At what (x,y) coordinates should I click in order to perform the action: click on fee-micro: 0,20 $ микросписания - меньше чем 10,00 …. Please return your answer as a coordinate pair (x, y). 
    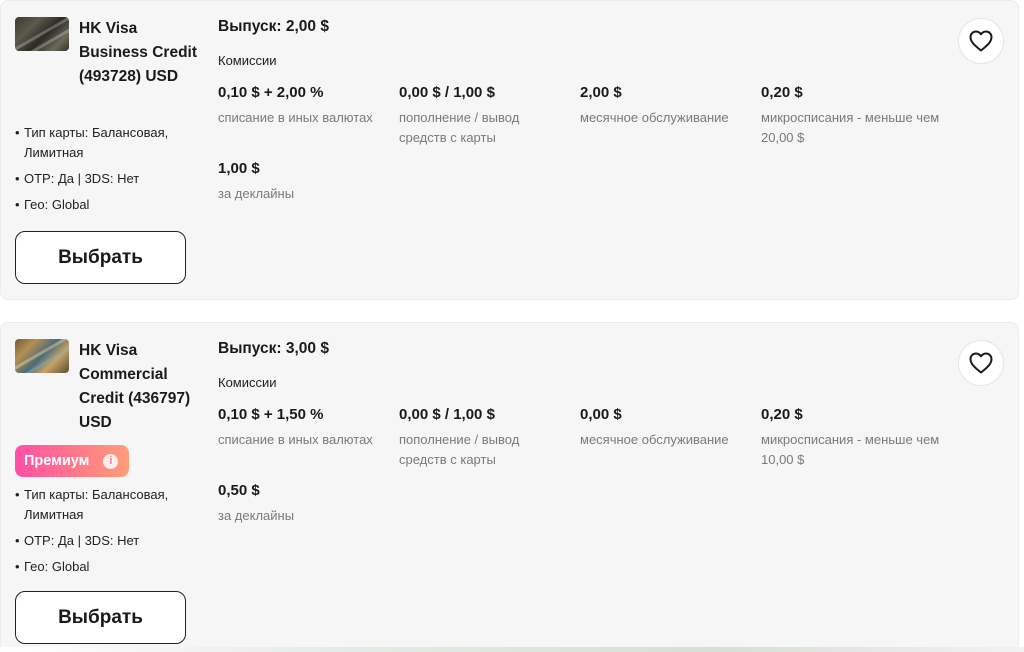
    Looking at the image, I should click on (851, 437).